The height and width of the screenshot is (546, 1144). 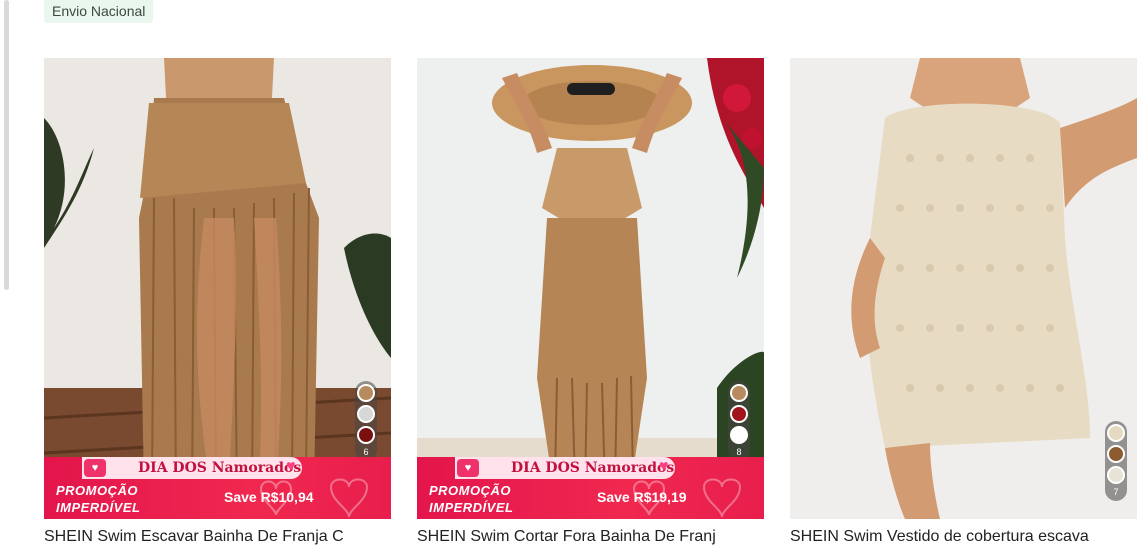 I want to click on color-swatches: 6, so click(x=366, y=421).